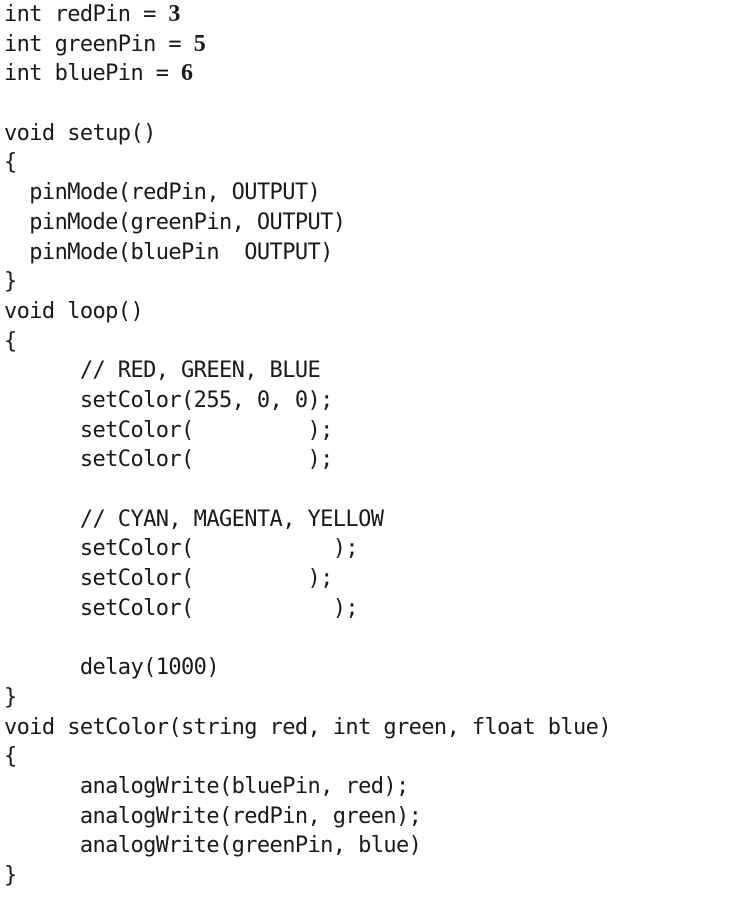  What do you see at coordinates (162, 371) in the screenshot?
I see `code-line: // RED, GREEN, BLUE` at bounding box center [162, 371].